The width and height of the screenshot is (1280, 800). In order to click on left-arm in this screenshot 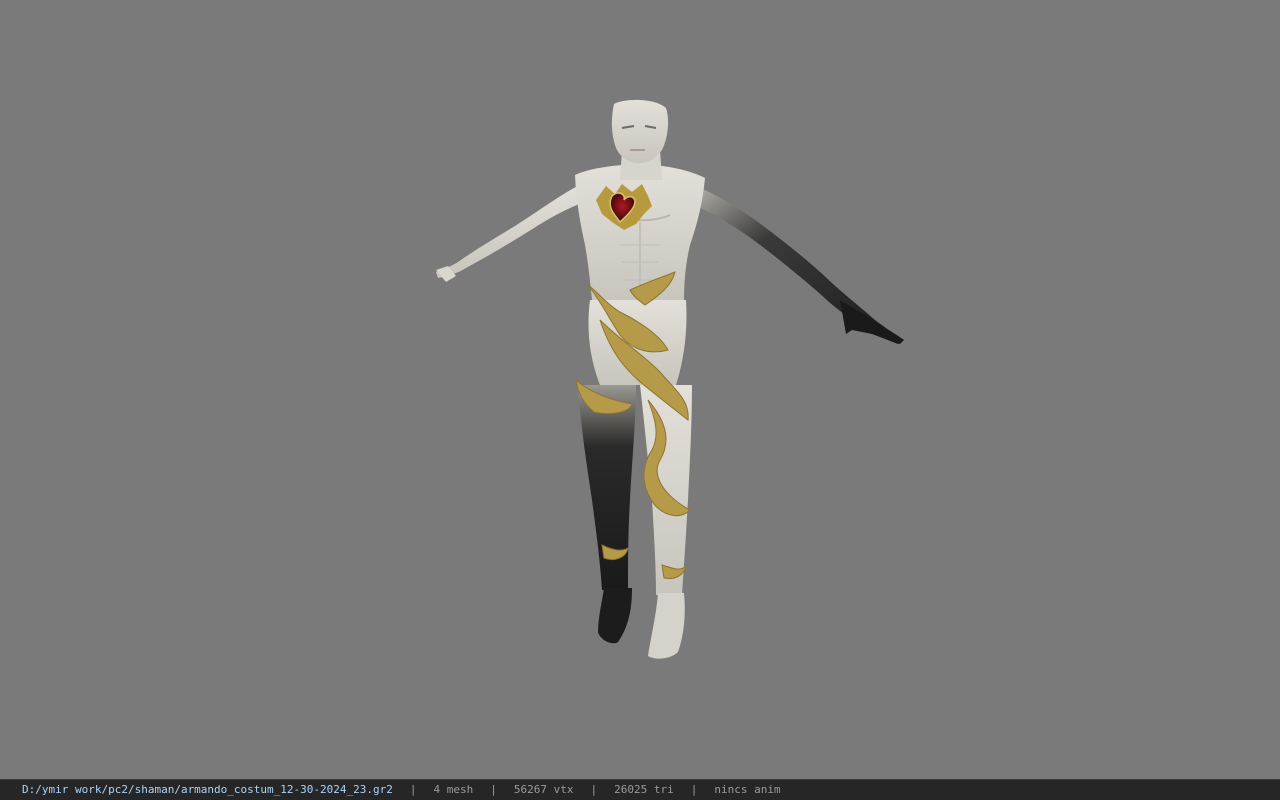, I will do `click(513, 232)`.